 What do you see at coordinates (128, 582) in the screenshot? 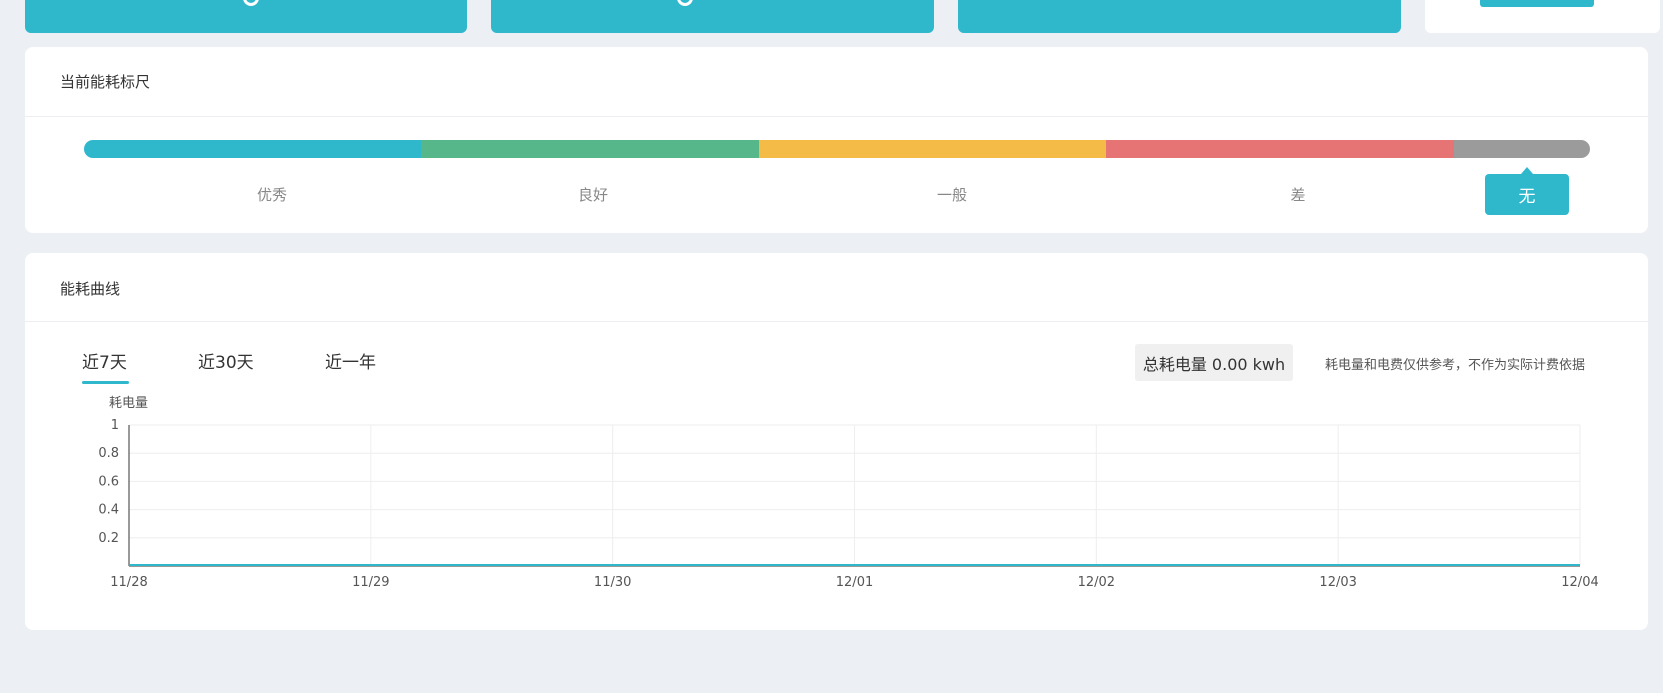
I see `x-tick-label: 11/28` at bounding box center [128, 582].